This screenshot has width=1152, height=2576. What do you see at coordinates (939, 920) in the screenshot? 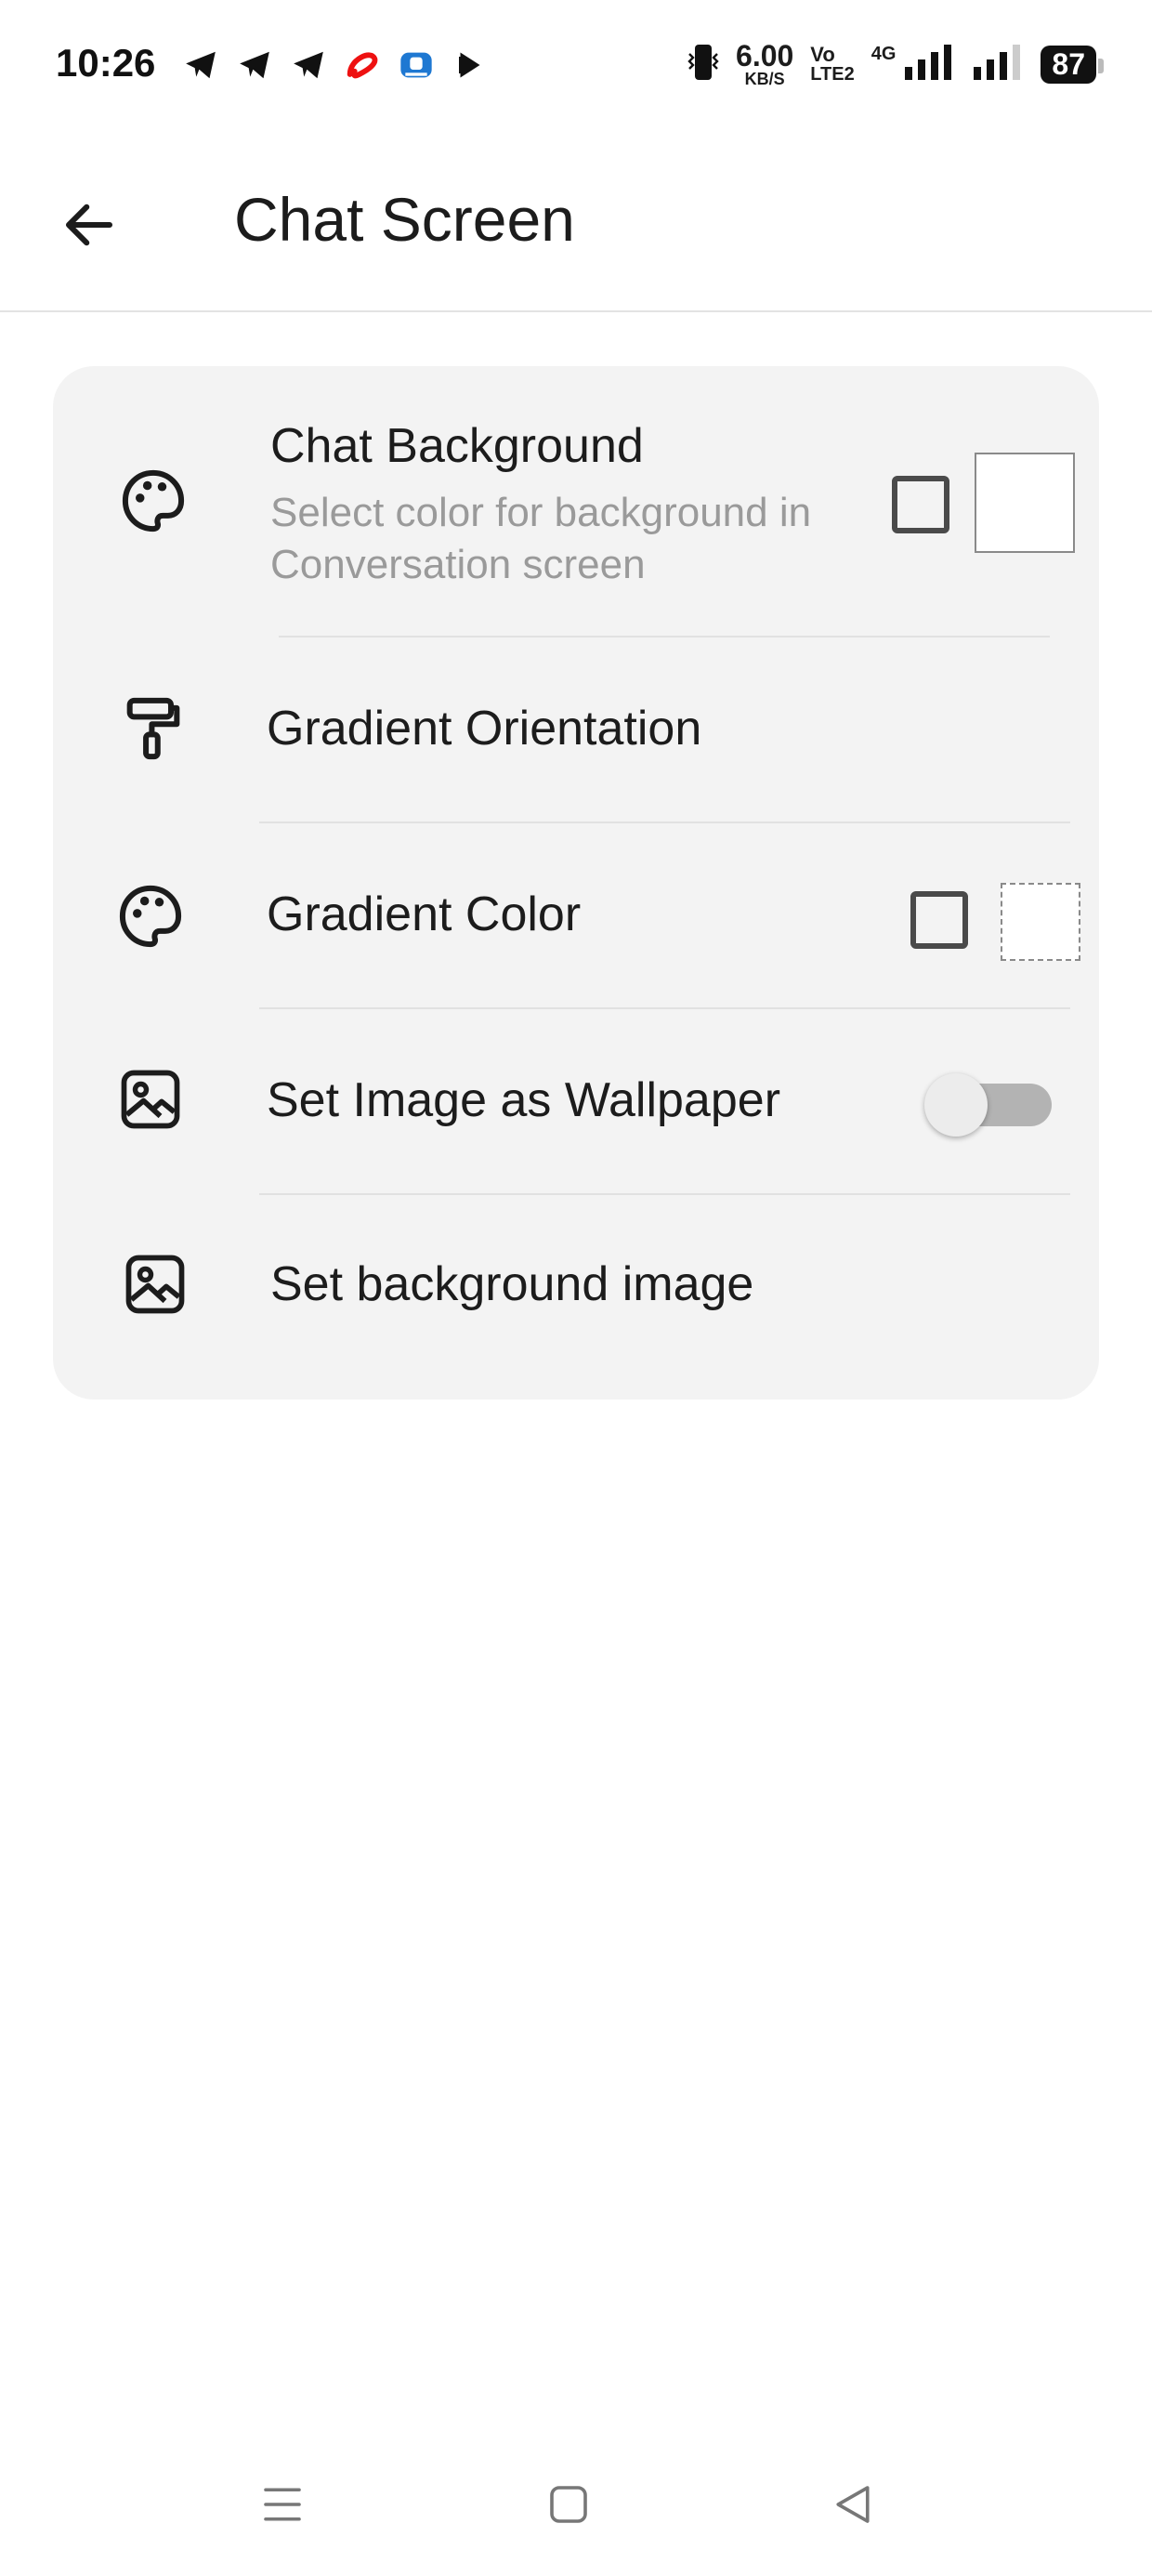
I see `gradient-color-checkbox` at bounding box center [939, 920].